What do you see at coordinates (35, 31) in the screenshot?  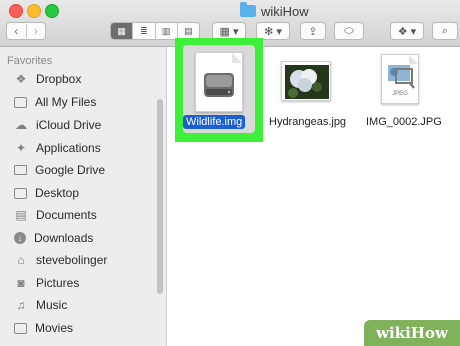 I see `forward-button: ›` at bounding box center [35, 31].